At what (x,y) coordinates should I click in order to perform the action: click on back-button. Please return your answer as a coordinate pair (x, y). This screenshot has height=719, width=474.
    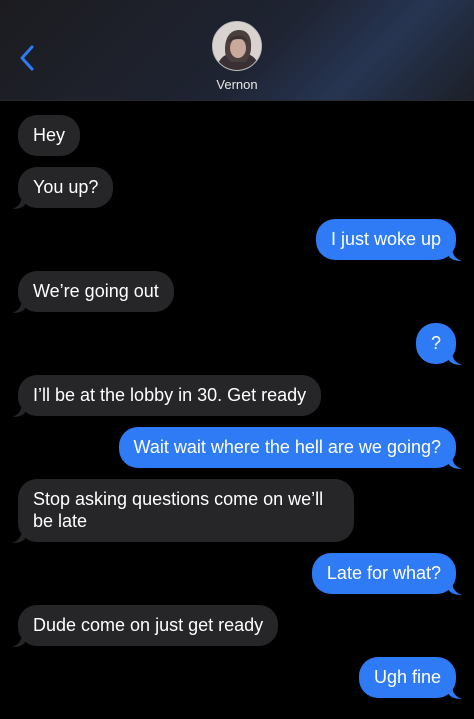
    Looking at the image, I should click on (28, 58).